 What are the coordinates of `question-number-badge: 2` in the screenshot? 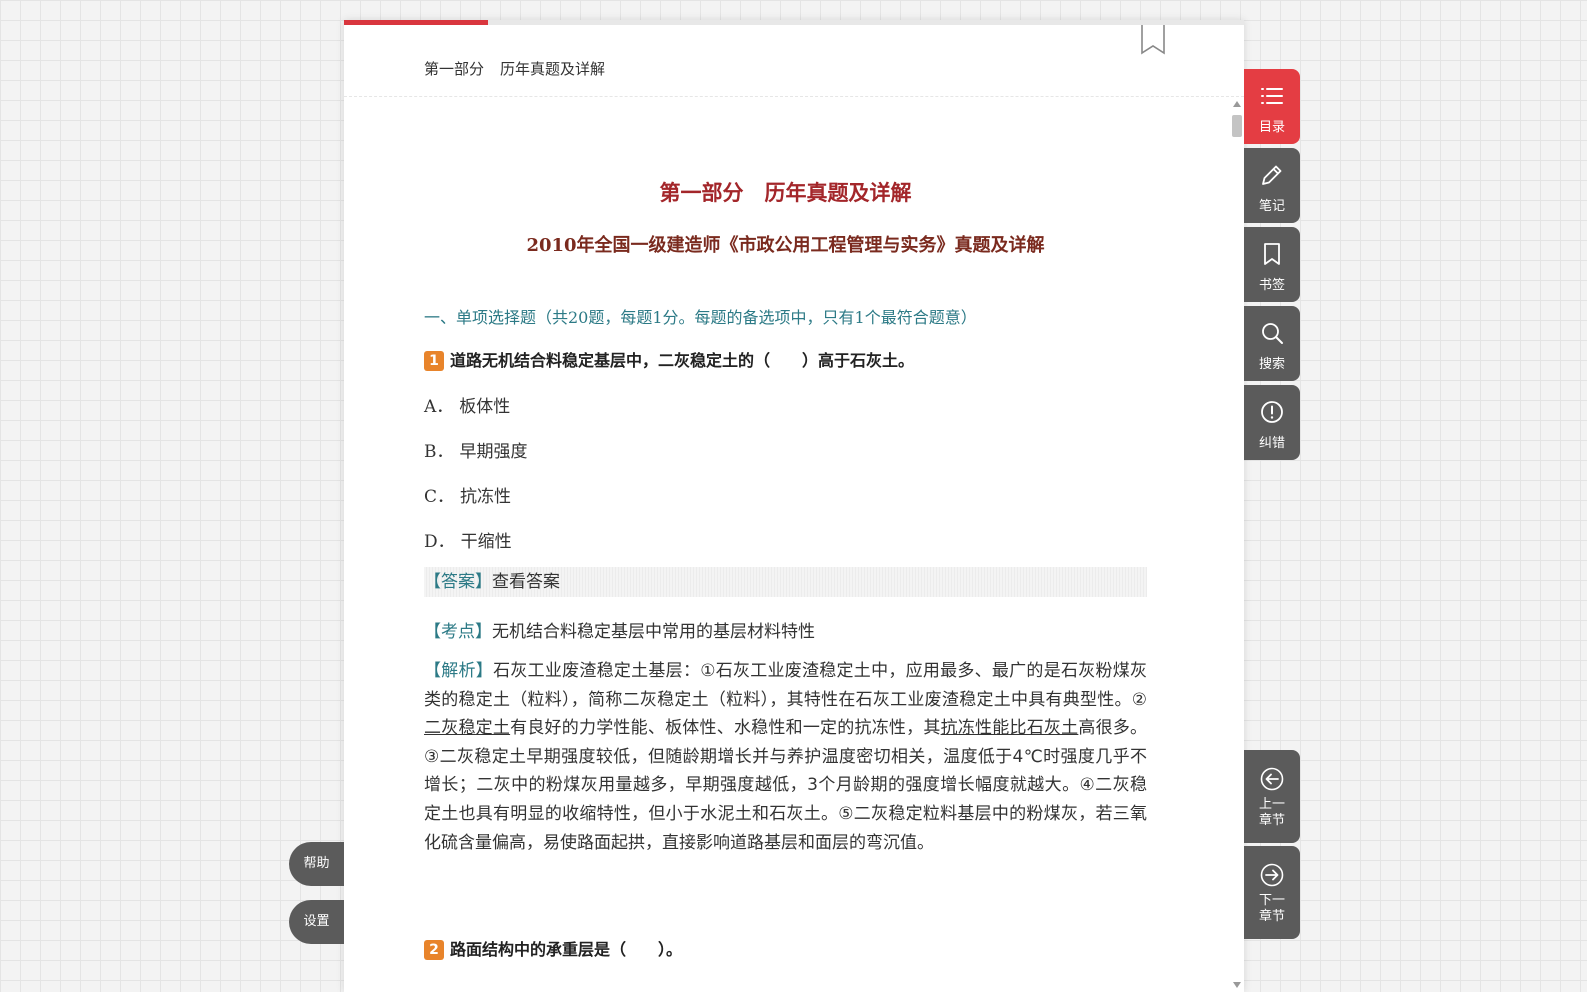 It's located at (434, 950).